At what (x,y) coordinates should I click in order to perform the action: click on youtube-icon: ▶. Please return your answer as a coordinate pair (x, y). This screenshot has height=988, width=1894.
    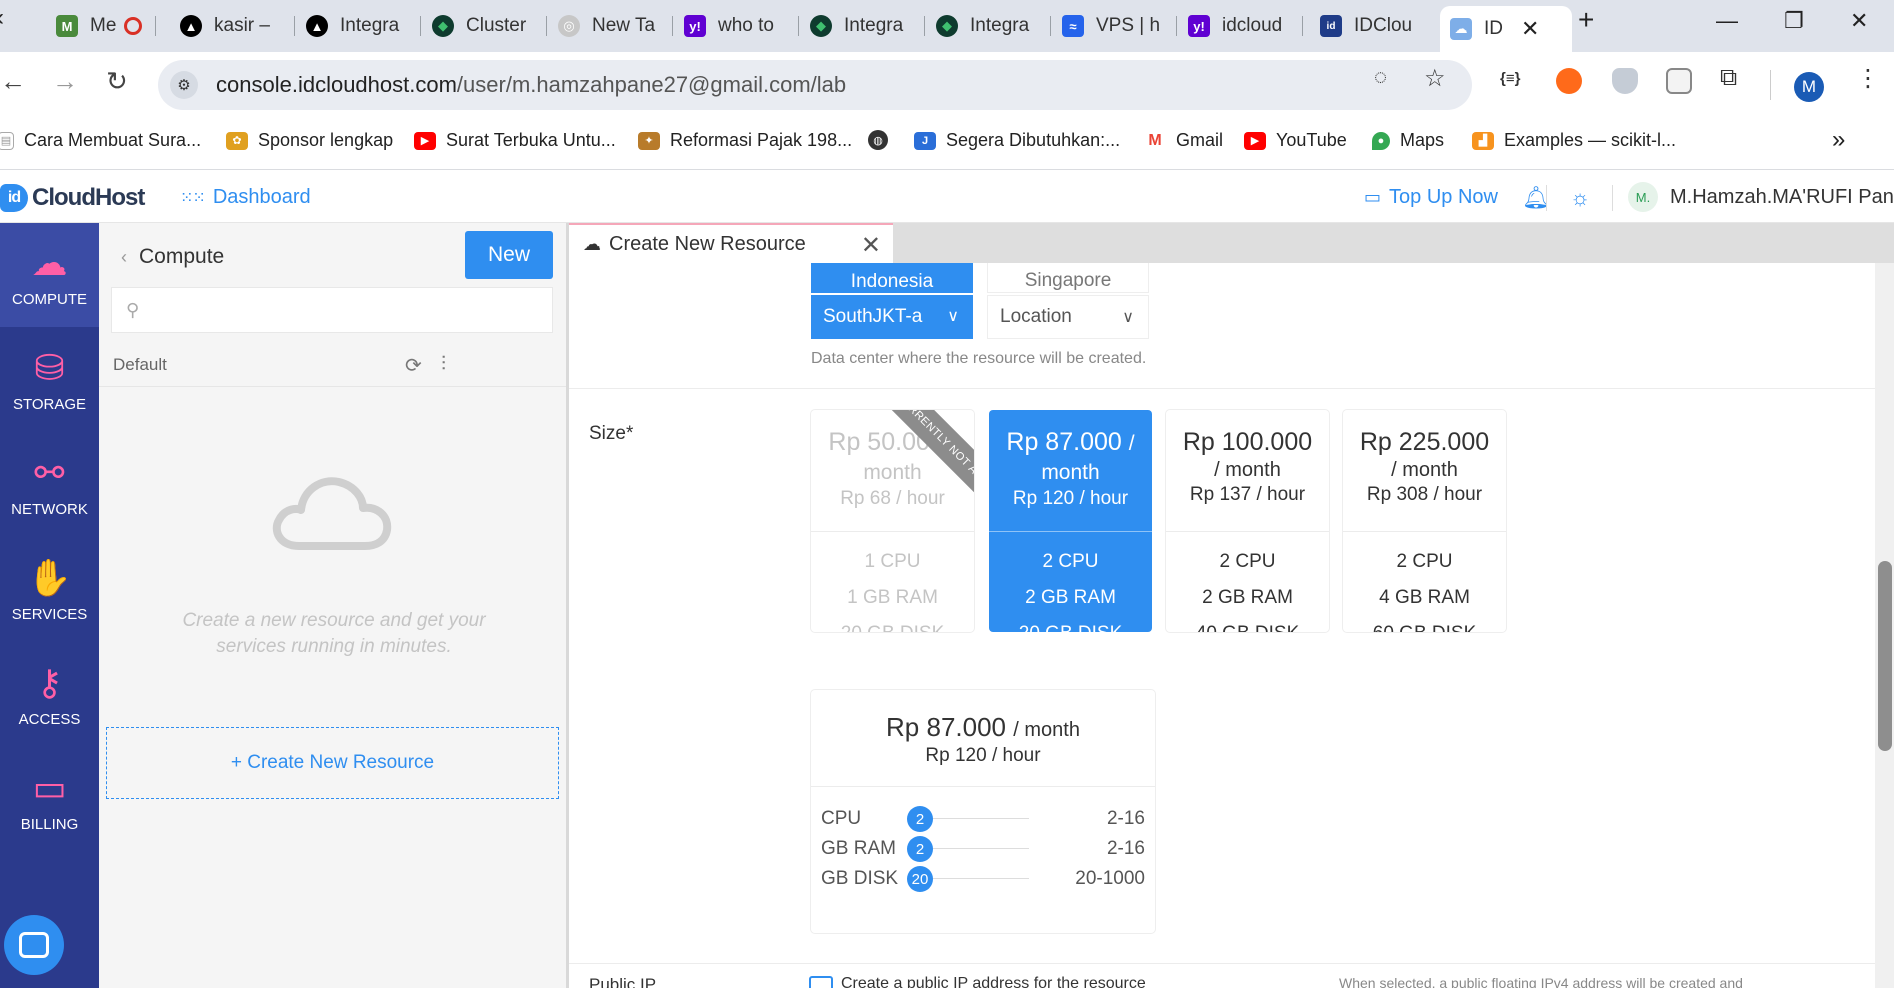
    Looking at the image, I should click on (1255, 140).